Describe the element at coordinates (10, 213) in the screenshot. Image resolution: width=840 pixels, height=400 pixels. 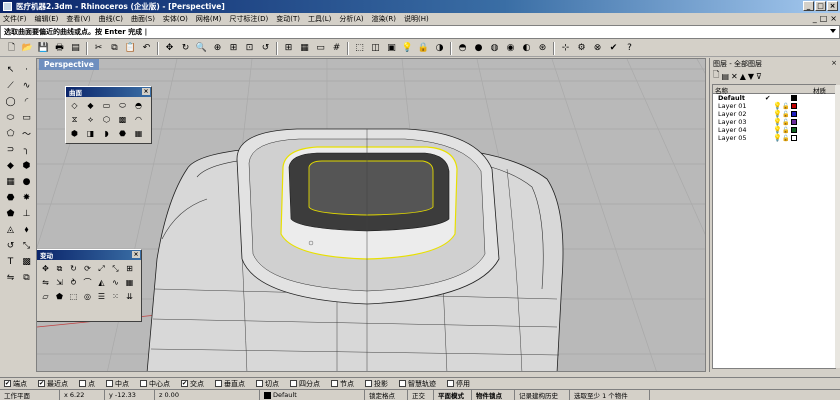
I see `mesh-icon: ⬟` at that location.